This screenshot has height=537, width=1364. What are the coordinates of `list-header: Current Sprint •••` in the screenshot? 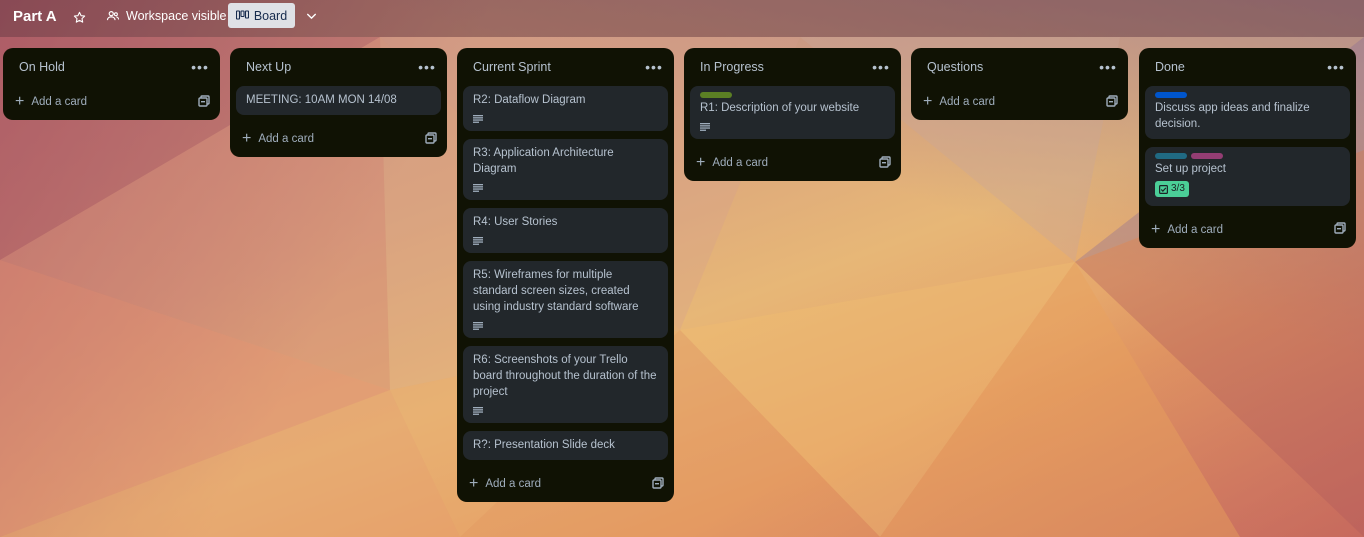 It's located at (565, 67).